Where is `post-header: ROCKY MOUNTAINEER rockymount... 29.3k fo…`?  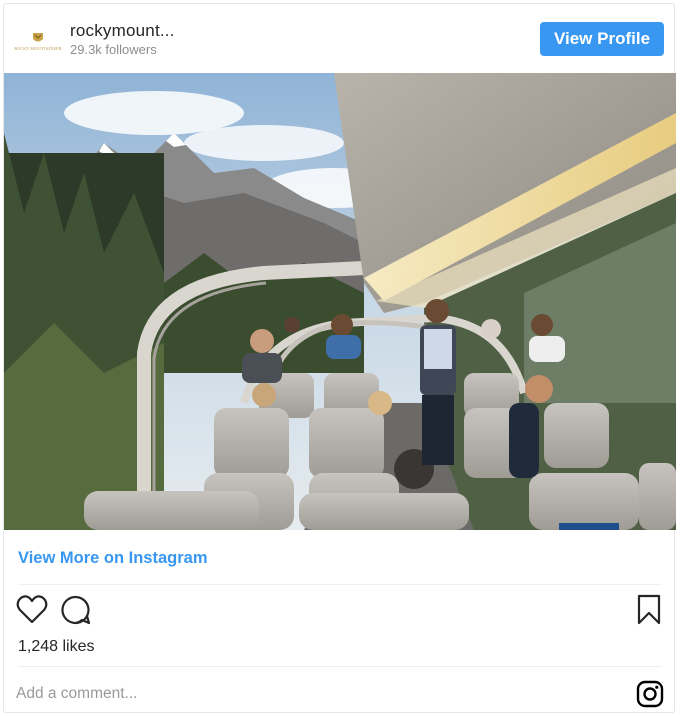
post-header: ROCKY MOUNTAINEER rockymount... 29.3k fo… is located at coordinates (340, 38).